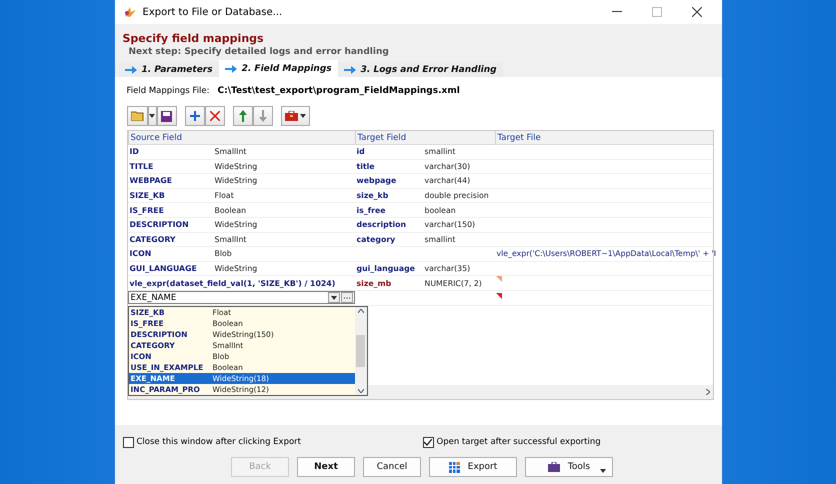 The width and height of the screenshot is (836, 484). What do you see at coordinates (697, 12) in the screenshot?
I see `close-icon` at bounding box center [697, 12].